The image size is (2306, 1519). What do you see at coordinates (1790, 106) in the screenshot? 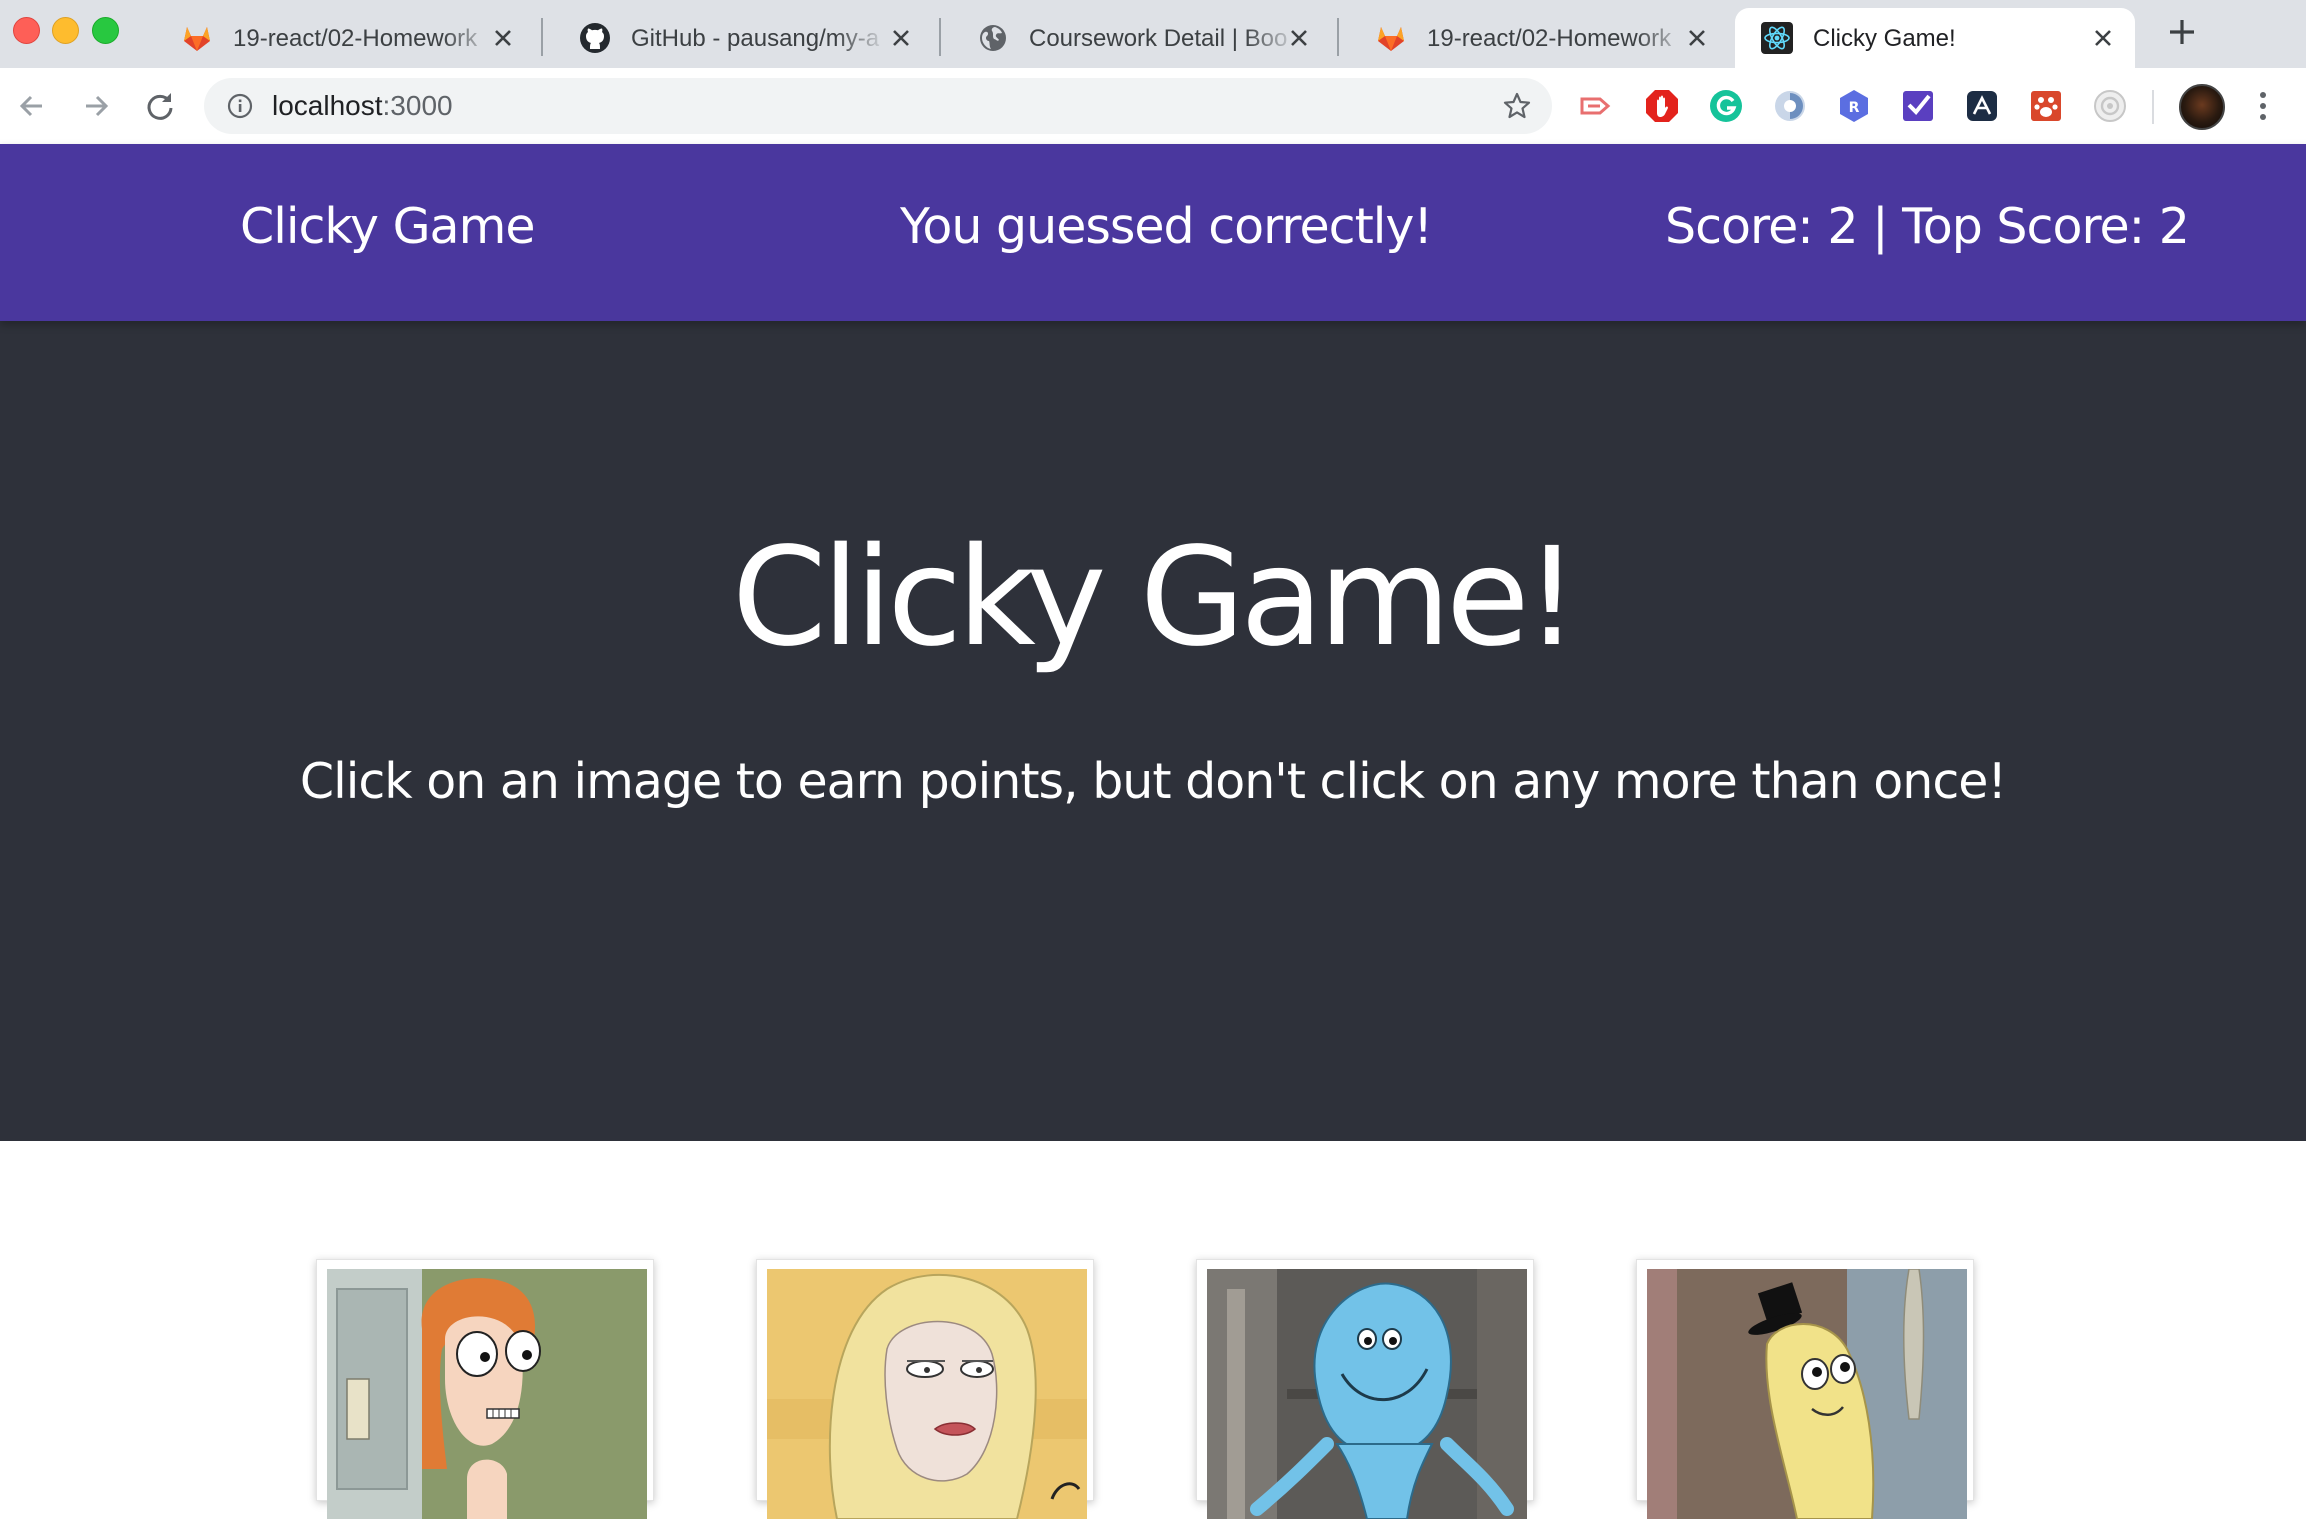
I see `extension-icon` at bounding box center [1790, 106].